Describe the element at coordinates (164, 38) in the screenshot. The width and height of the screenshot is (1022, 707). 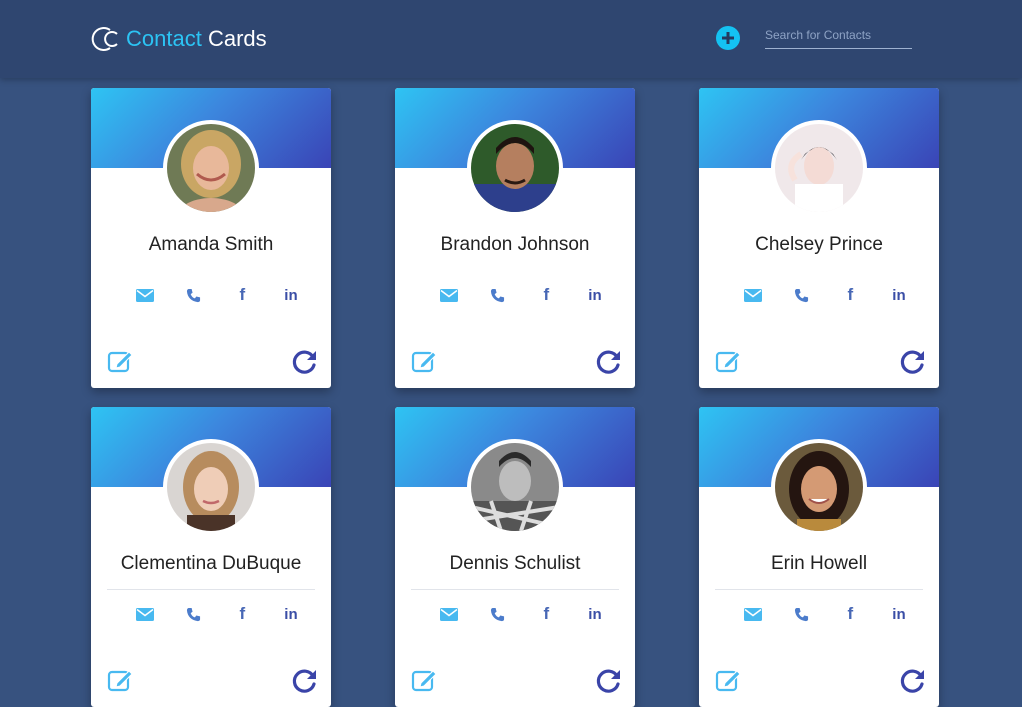
I see `brand-title-contact: Contact` at that location.